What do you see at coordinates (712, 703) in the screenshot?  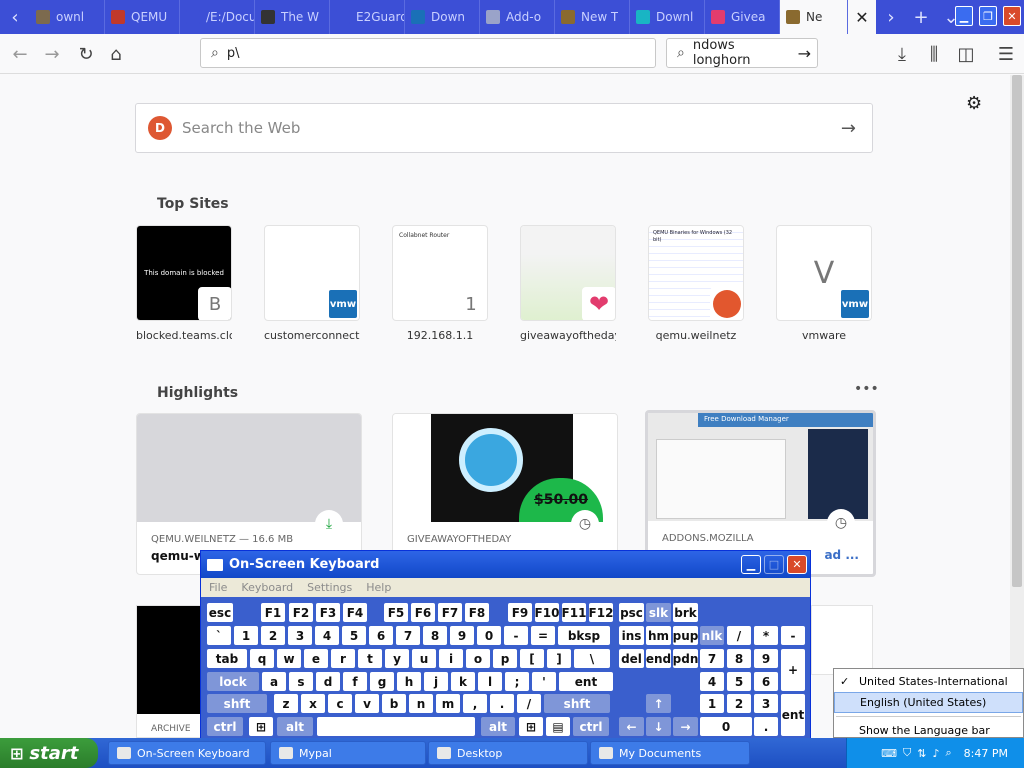 I see `osk-key: 1` at bounding box center [712, 703].